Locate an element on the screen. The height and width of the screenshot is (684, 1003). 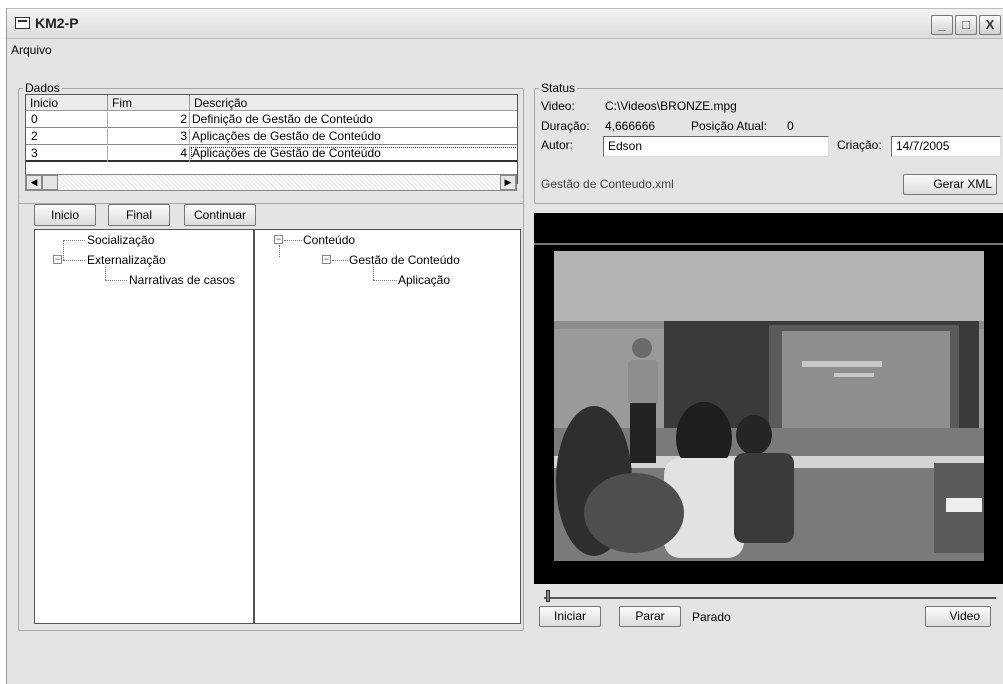
column-header-inicio: Inicio is located at coordinates (67, 103).